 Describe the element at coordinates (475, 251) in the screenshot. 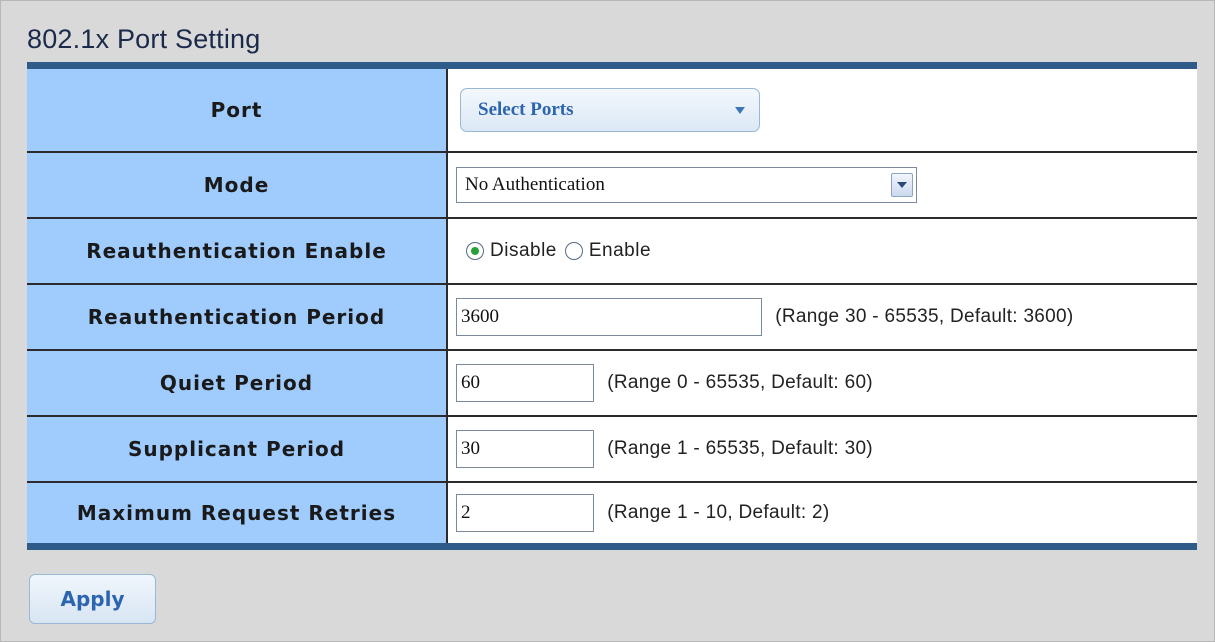

I see `disable-radio` at that location.